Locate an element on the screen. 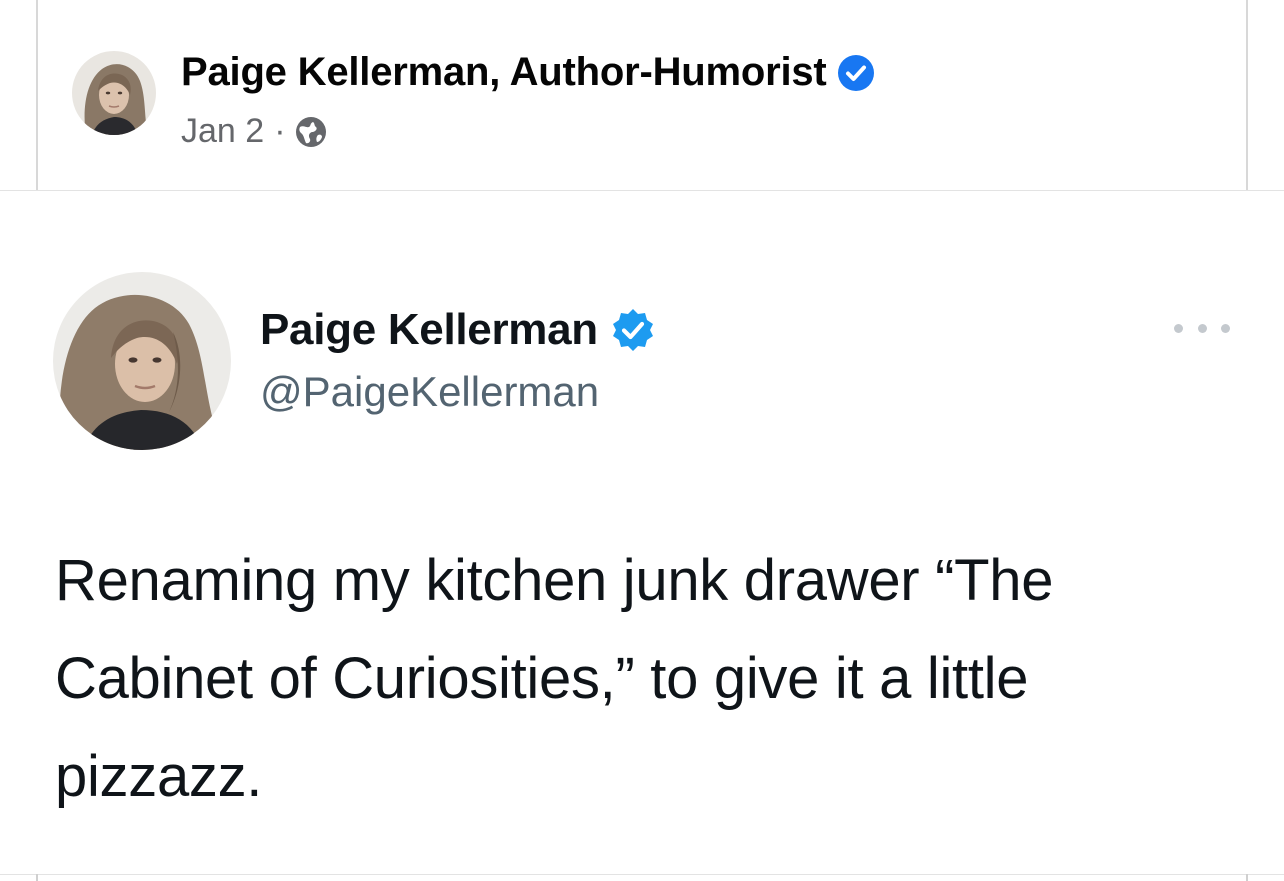 This screenshot has height=881, width=1284. tweet-handle: @PaigeKellerman is located at coordinates (429, 392).